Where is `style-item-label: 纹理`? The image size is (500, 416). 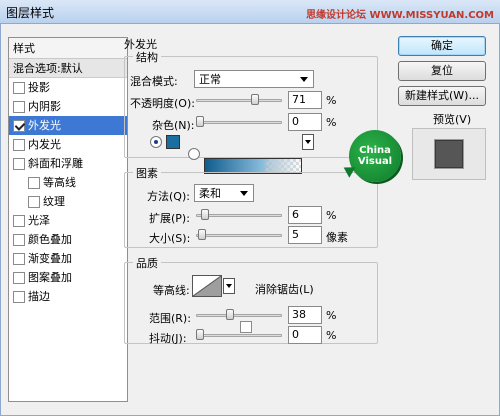
style-item-label: 纹理 is located at coordinates (54, 201).